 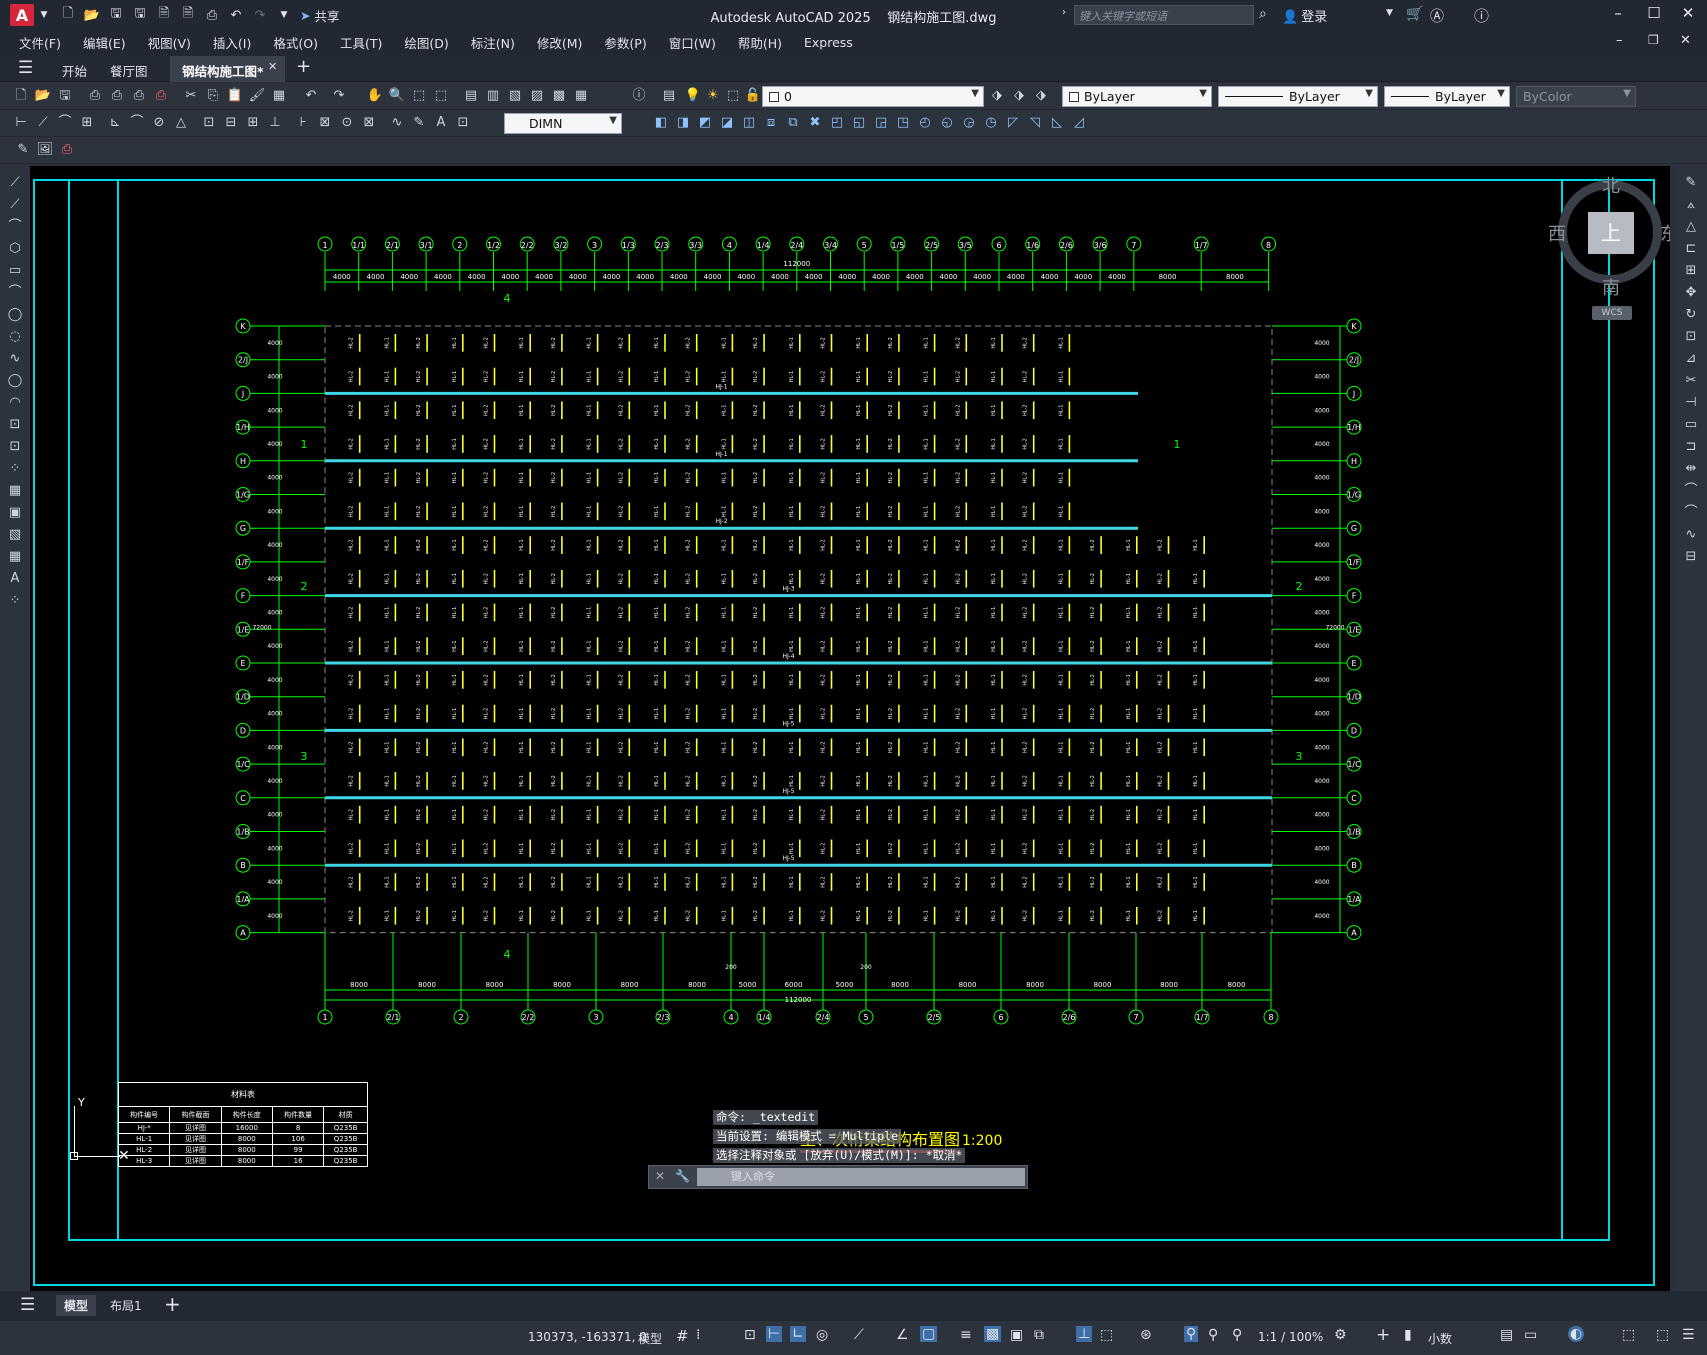 What do you see at coordinates (15, 293) in the screenshot?
I see `draw-tool-icon: ⌒` at bounding box center [15, 293].